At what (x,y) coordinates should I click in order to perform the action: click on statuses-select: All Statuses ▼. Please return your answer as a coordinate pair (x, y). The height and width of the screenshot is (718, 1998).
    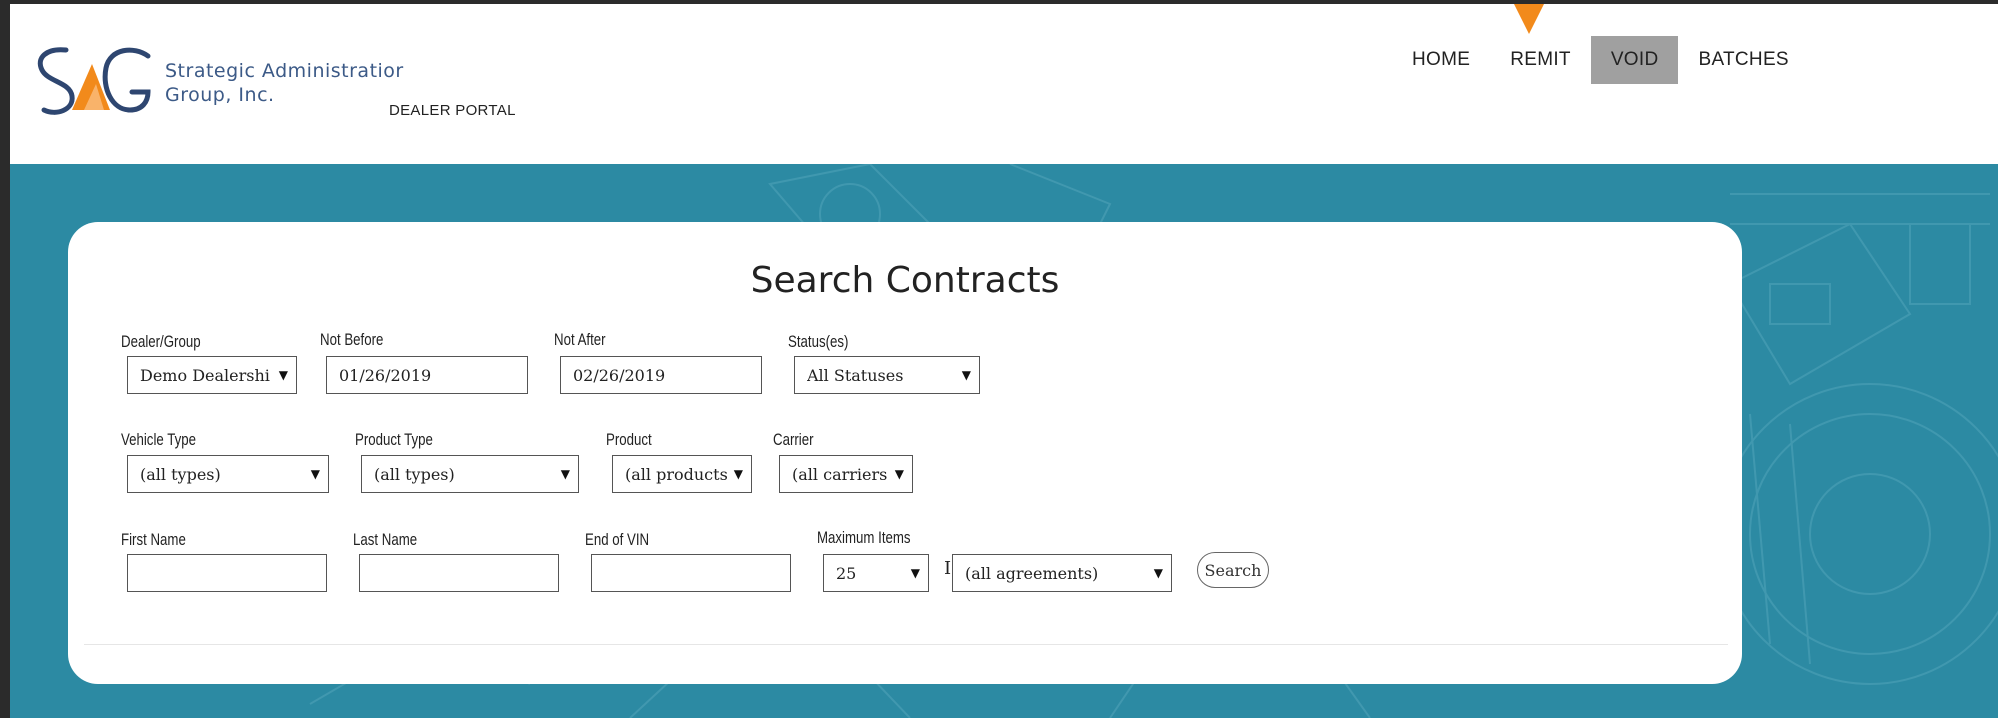
    Looking at the image, I should click on (887, 375).